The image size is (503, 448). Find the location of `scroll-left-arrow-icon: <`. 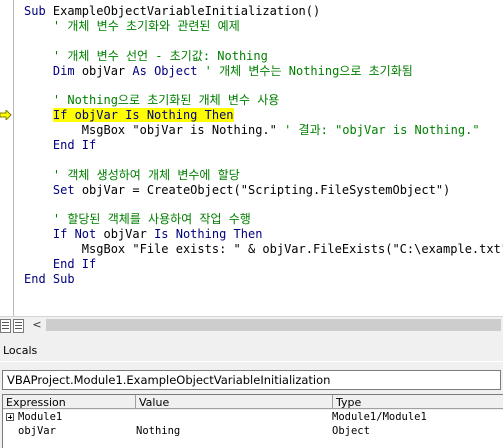

scroll-left-arrow-icon: < is located at coordinates (37, 325).